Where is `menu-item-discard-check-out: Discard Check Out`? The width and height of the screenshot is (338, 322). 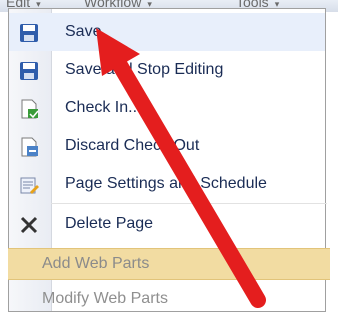
menu-item-discard-check-out: Discard Check Out is located at coordinates (167, 146).